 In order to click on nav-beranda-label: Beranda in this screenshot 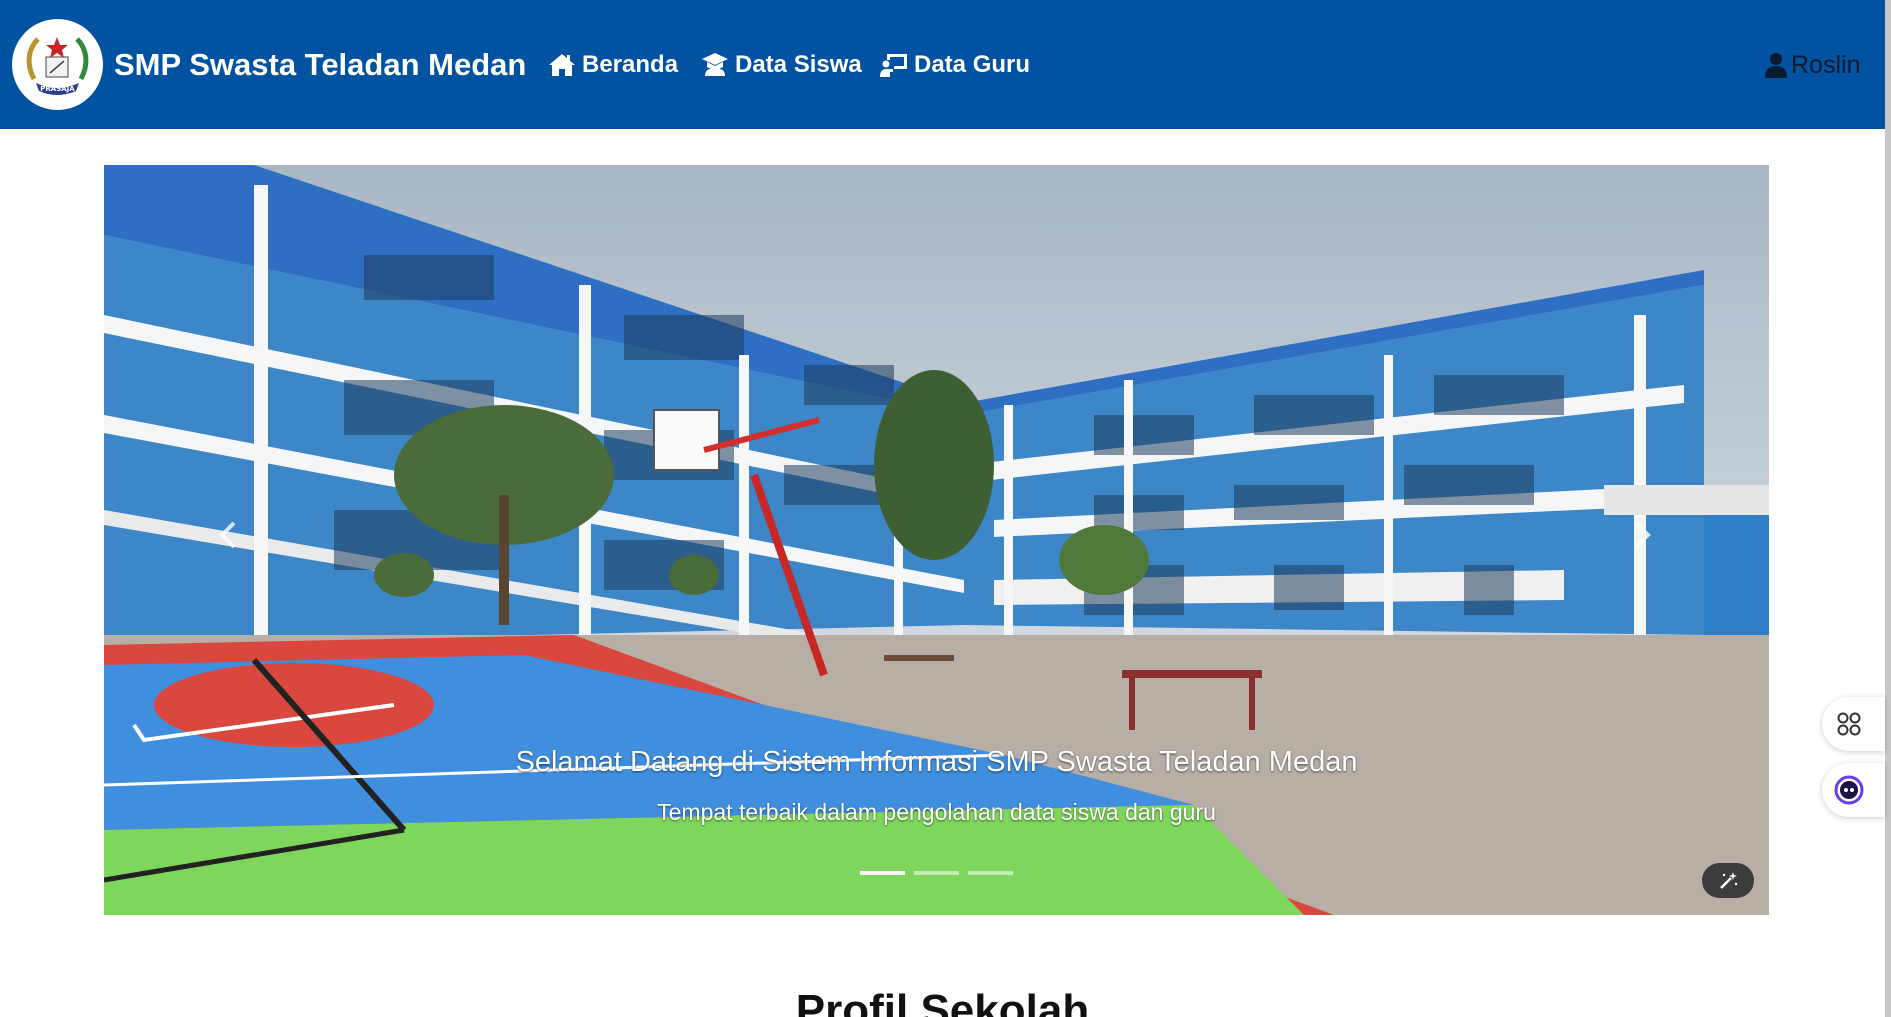, I will do `click(630, 64)`.